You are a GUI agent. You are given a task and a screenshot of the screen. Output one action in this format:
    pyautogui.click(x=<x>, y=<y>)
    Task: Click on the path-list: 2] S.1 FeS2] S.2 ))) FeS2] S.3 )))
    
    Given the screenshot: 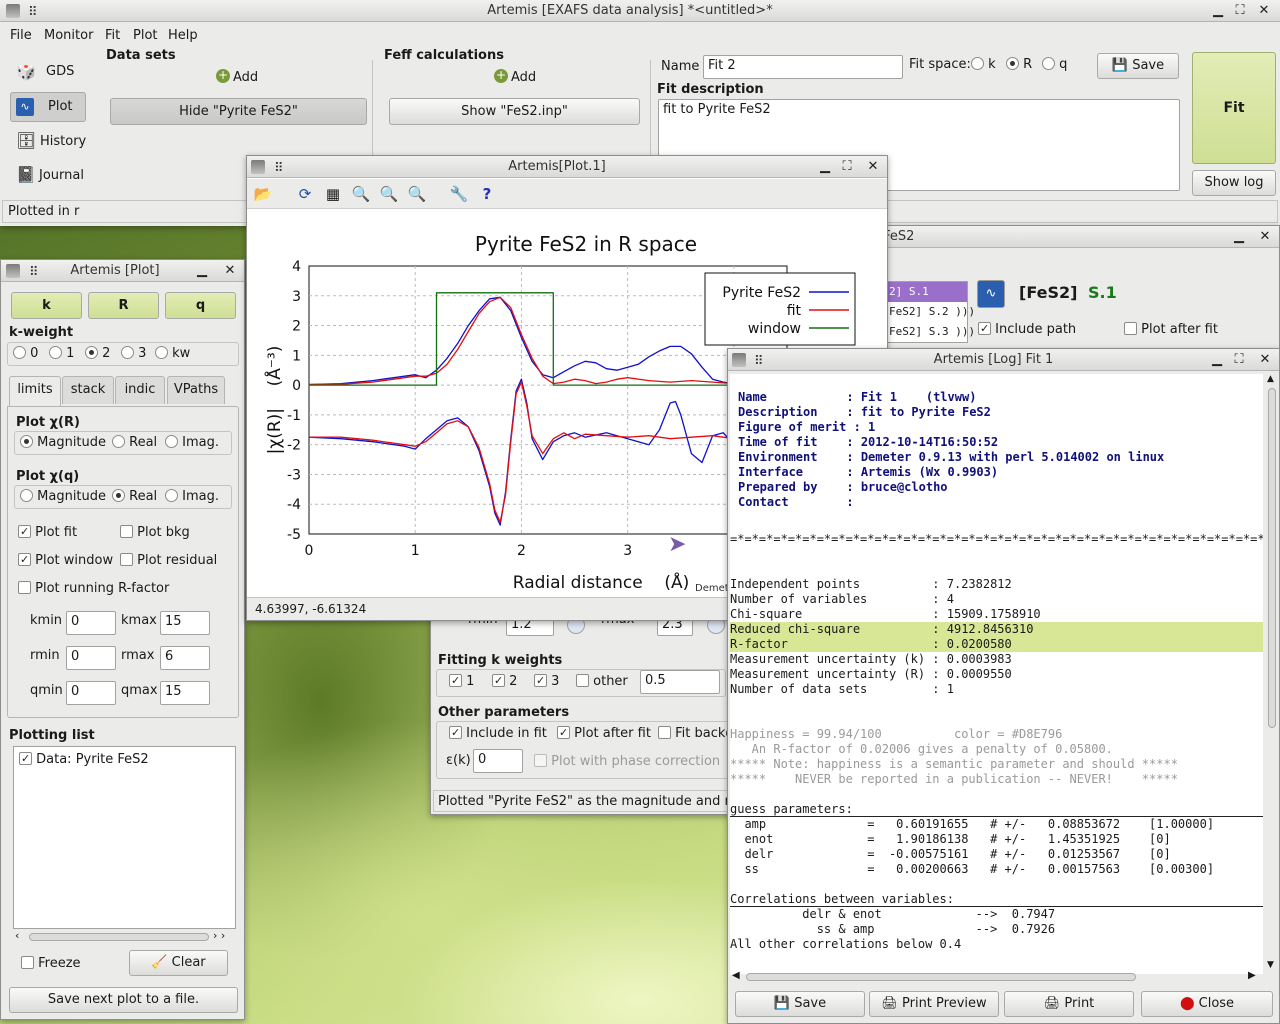 What is the action you would take?
    pyautogui.click(x=930, y=312)
    